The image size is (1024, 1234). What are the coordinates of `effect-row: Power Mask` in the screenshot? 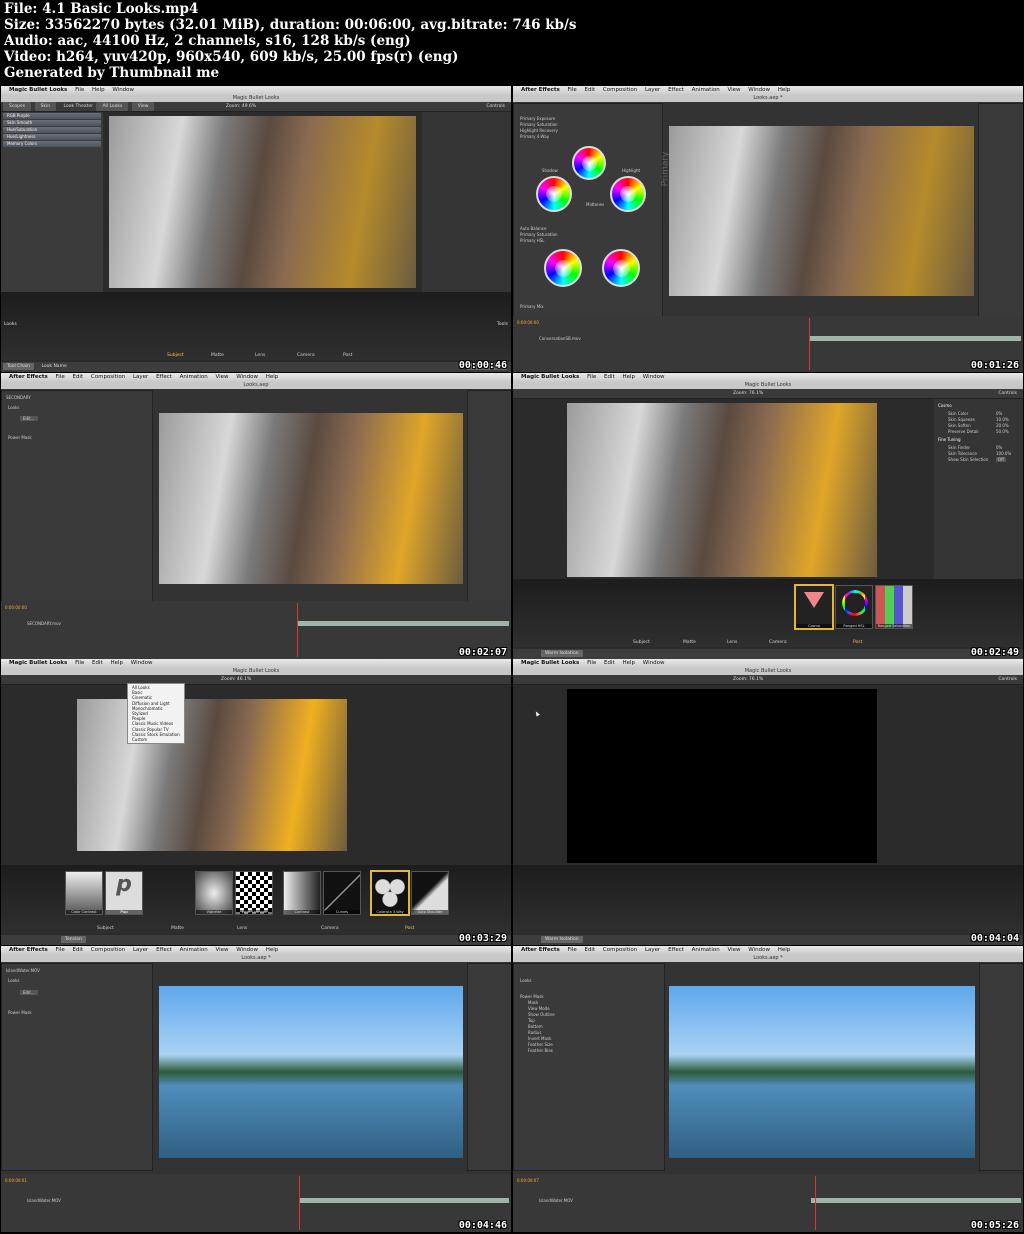 It's located at (532, 996).